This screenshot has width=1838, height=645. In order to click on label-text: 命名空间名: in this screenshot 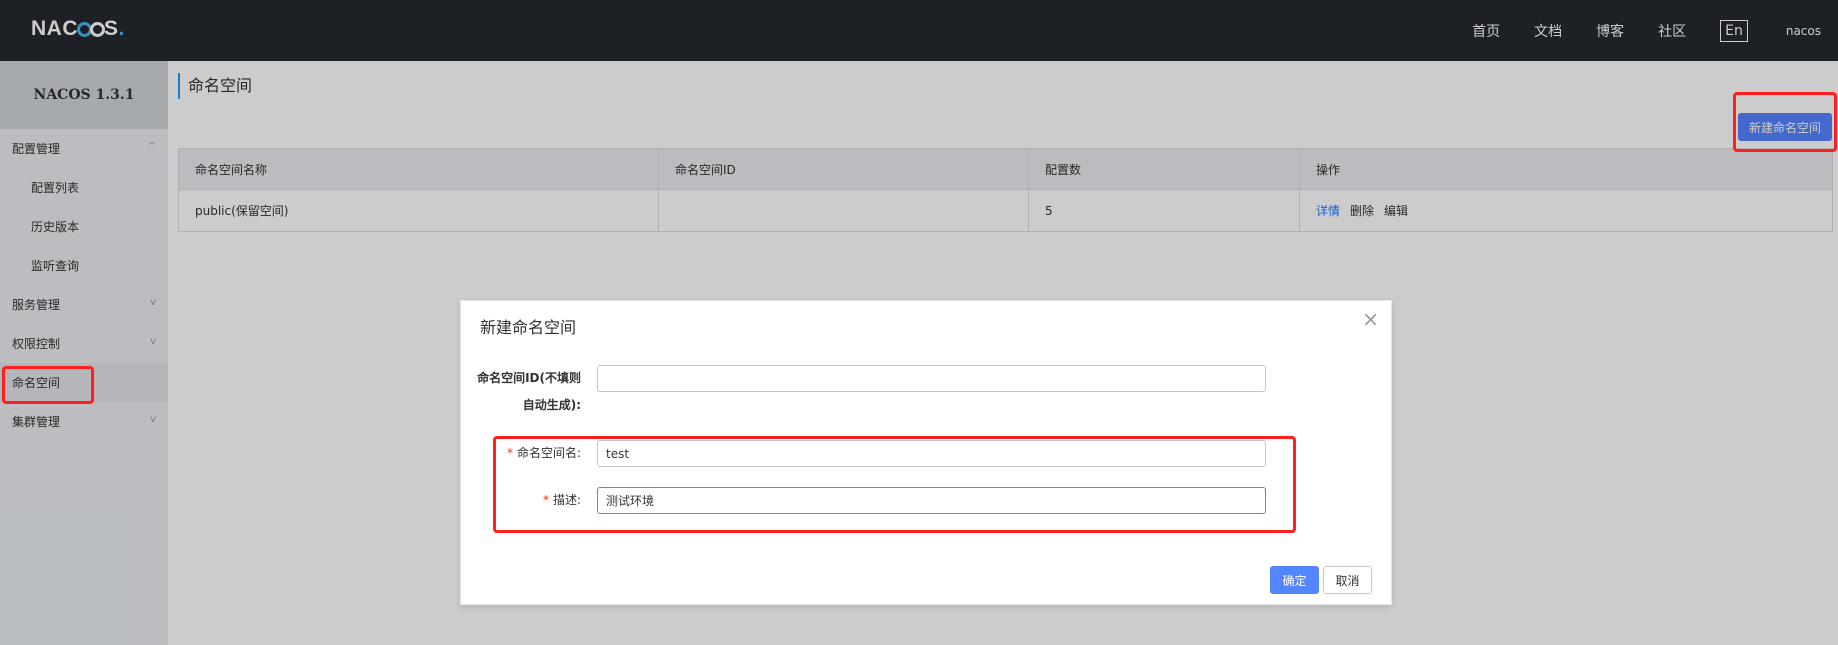, I will do `click(548, 453)`.